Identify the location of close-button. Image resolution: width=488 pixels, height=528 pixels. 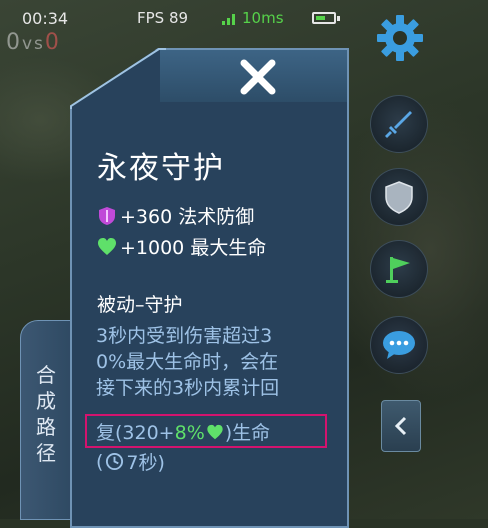
(258, 77).